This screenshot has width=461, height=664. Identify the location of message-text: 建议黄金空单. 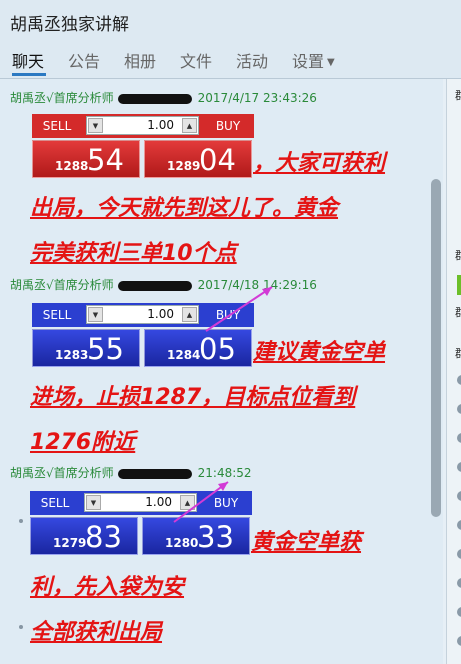
(319, 352).